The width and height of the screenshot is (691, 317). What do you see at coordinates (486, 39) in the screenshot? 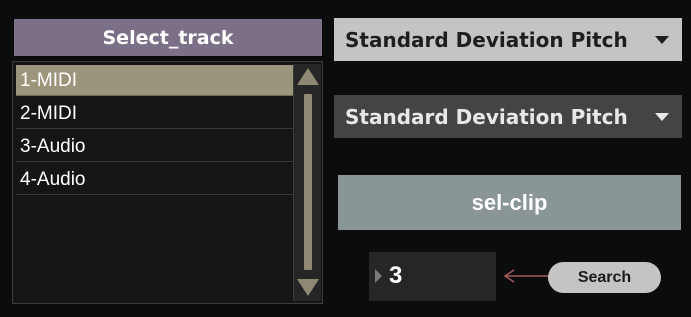
I see `feature-dropdown-1-value: Standard Deviation Pitch` at bounding box center [486, 39].